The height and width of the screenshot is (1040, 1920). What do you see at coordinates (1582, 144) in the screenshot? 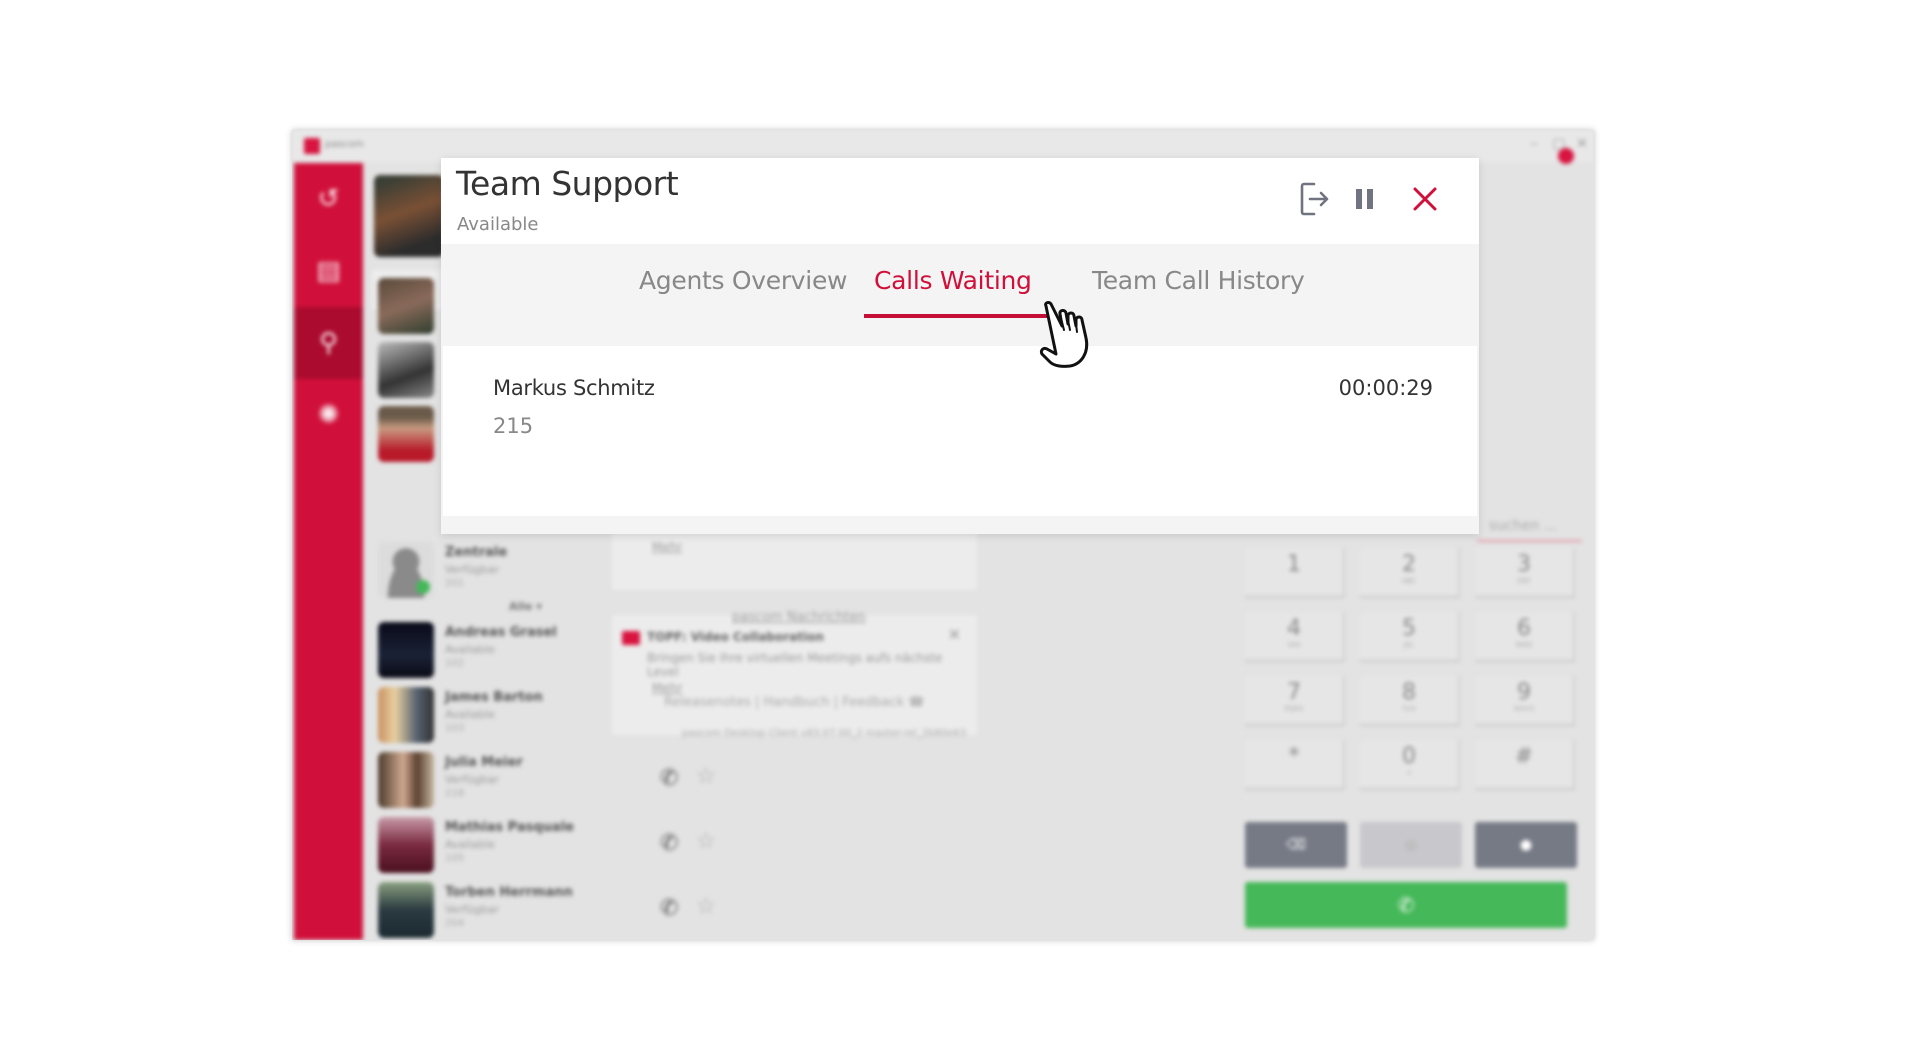
I see `window-close-button: ✕` at bounding box center [1582, 144].